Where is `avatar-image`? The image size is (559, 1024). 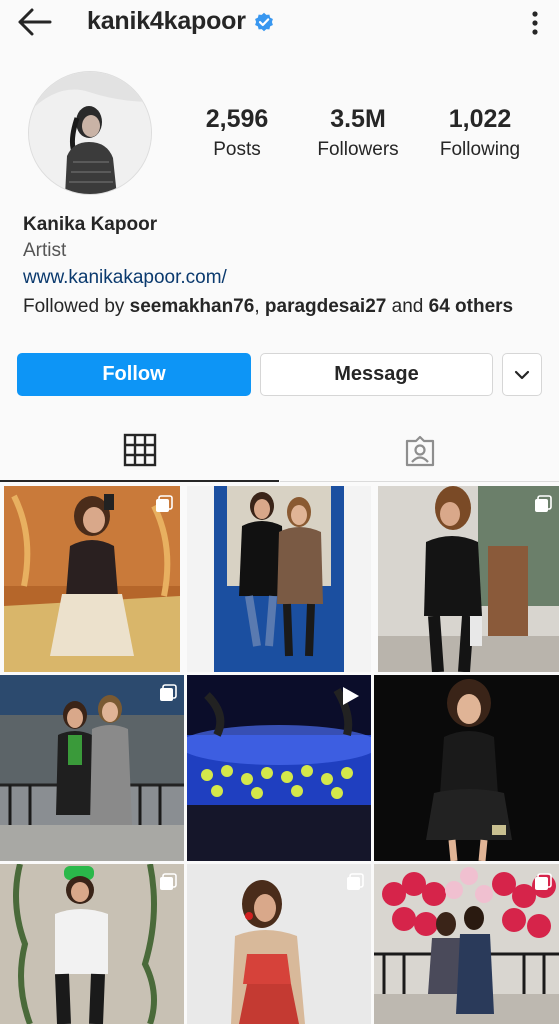 avatar-image is located at coordinates (90, 133).